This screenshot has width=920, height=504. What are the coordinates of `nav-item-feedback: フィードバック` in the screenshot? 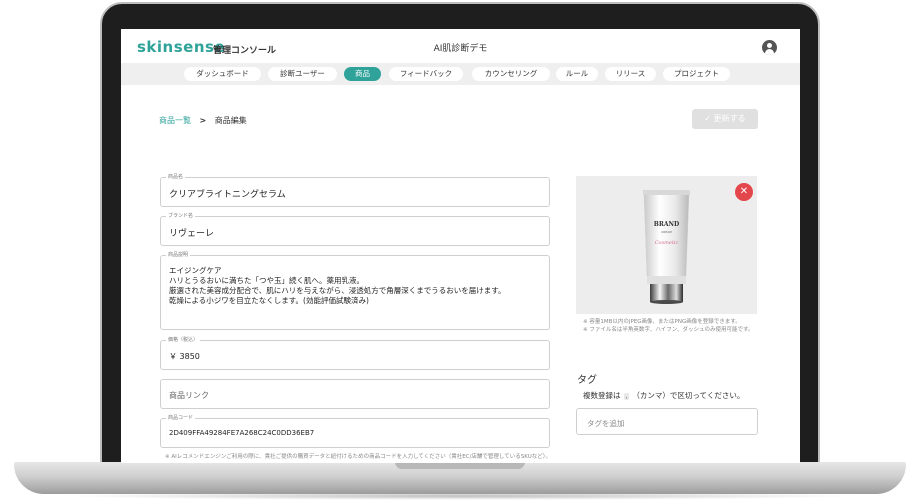 It's located at (426, 74).